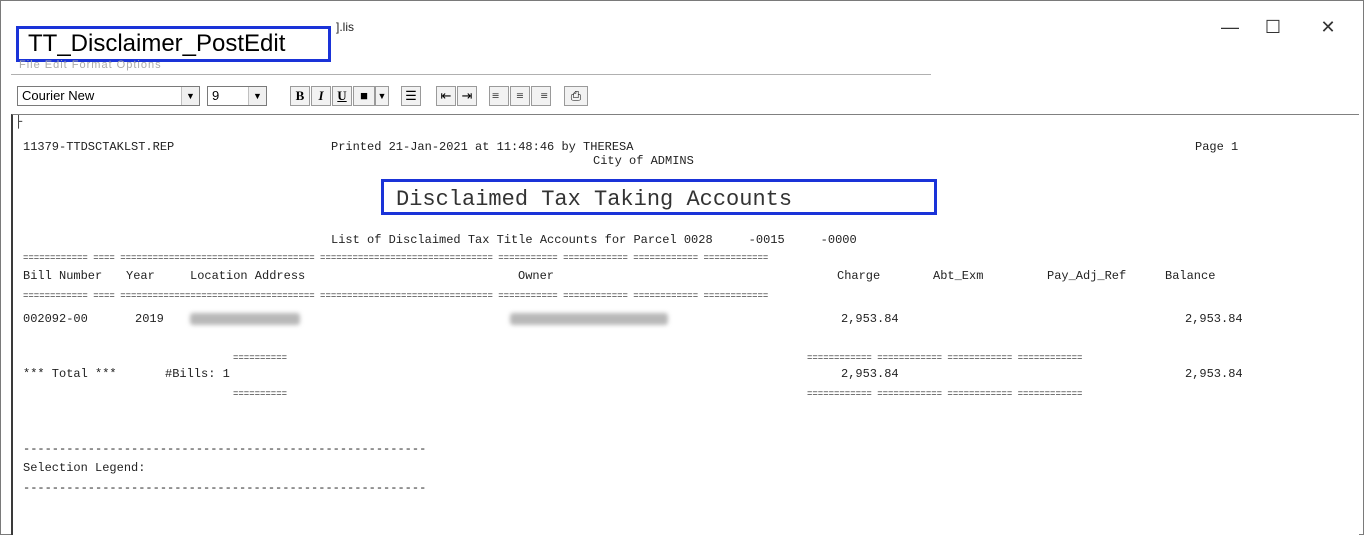 Image resolution: width=1364 pixels, height=535 pixels. What do you see at coordinates (364, 96) in the screenshot?
I see `text-color-button: ■` at bounding box center [364, 96].